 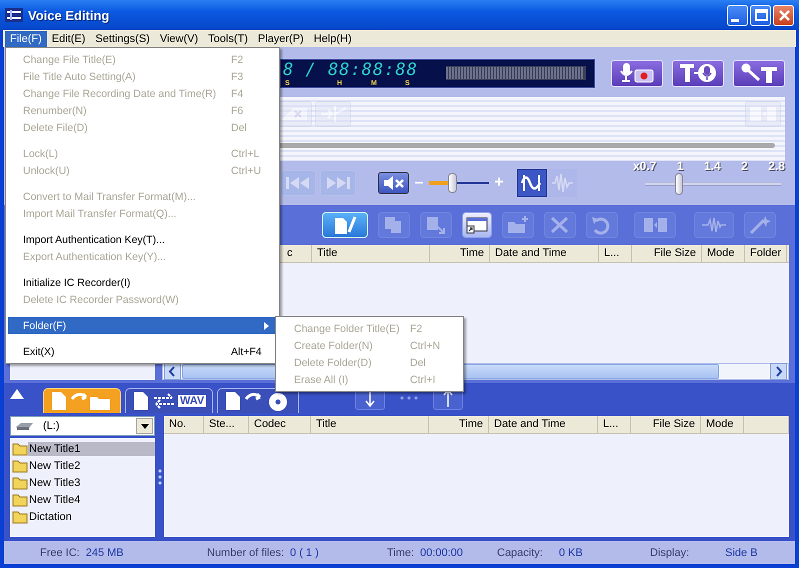 What do you see at coordinates (419, 183) in the screenshot?
I see `volume-minus-label: –` at bounding box center [419, 183].